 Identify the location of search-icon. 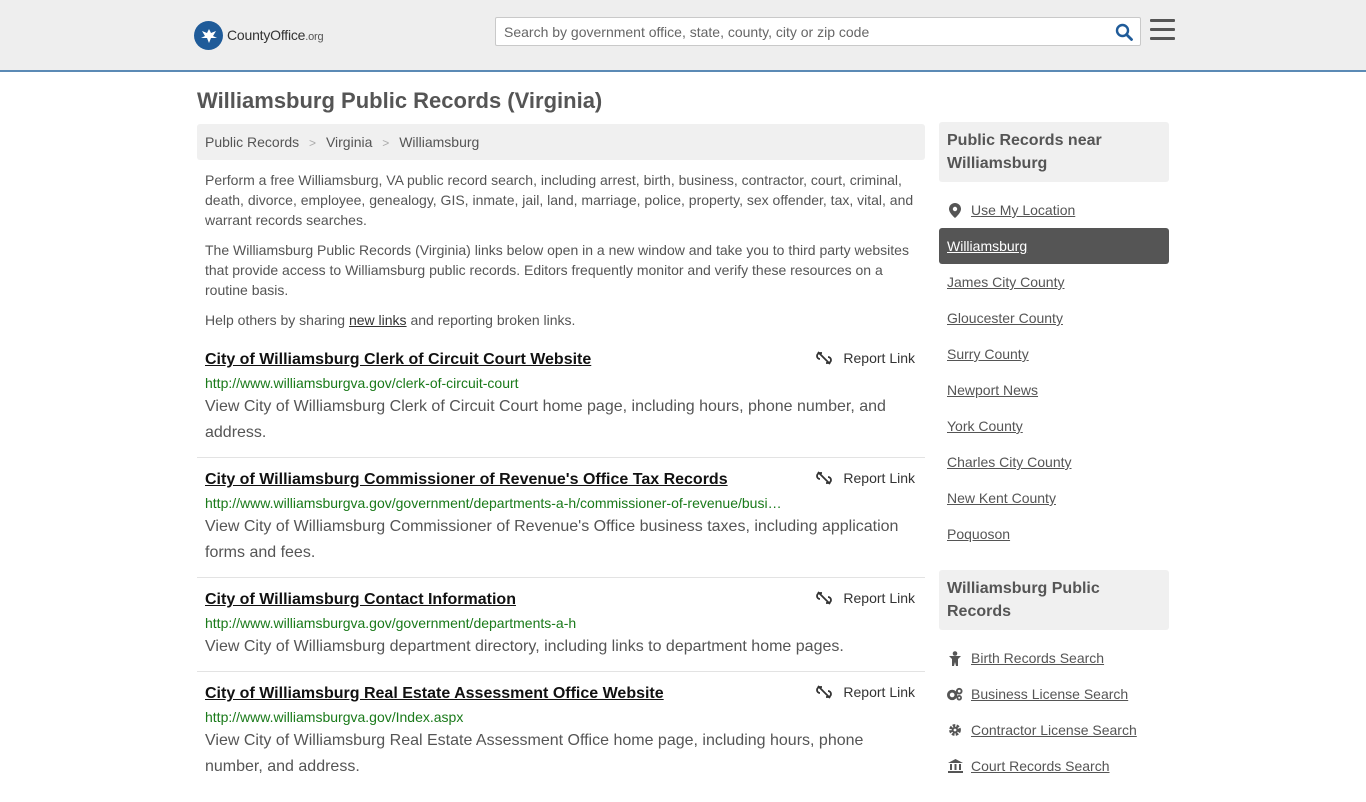
(1124, 32).